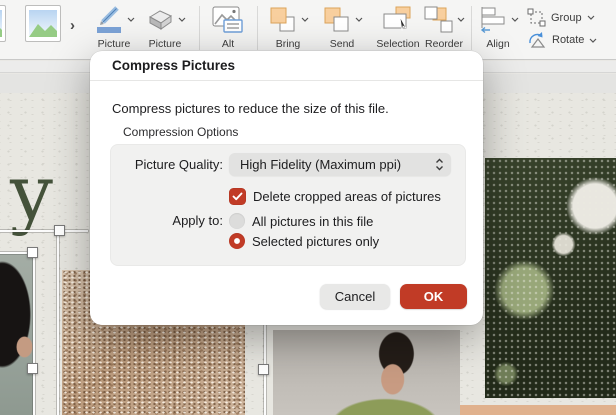 The image size is (616, 415). Describe the element at coordinates (288, 44) in the screenshot. I see `bring-forward-label: Bring` at that location.